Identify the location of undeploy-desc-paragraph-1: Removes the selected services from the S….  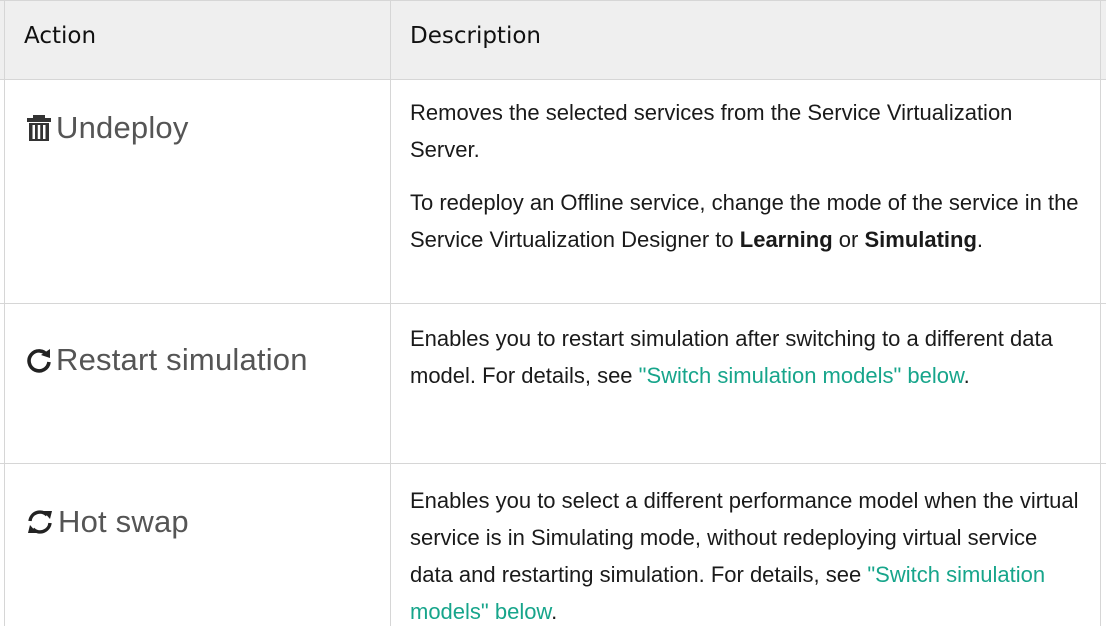
(711, 131).